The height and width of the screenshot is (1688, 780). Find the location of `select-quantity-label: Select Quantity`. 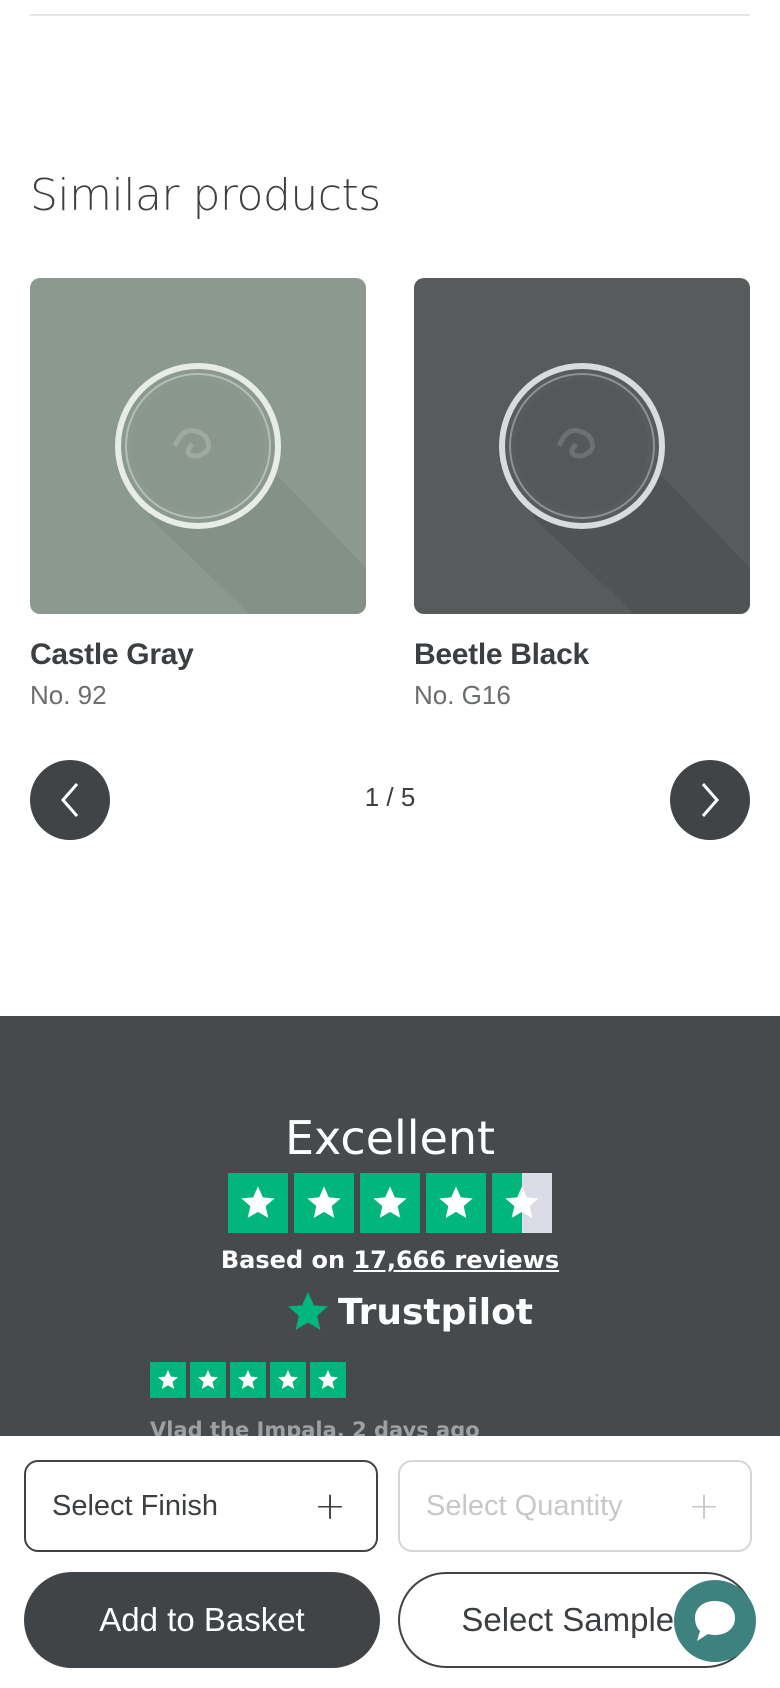

select-quantity-label: Select Quantity is located at coordinates (524, 1505).